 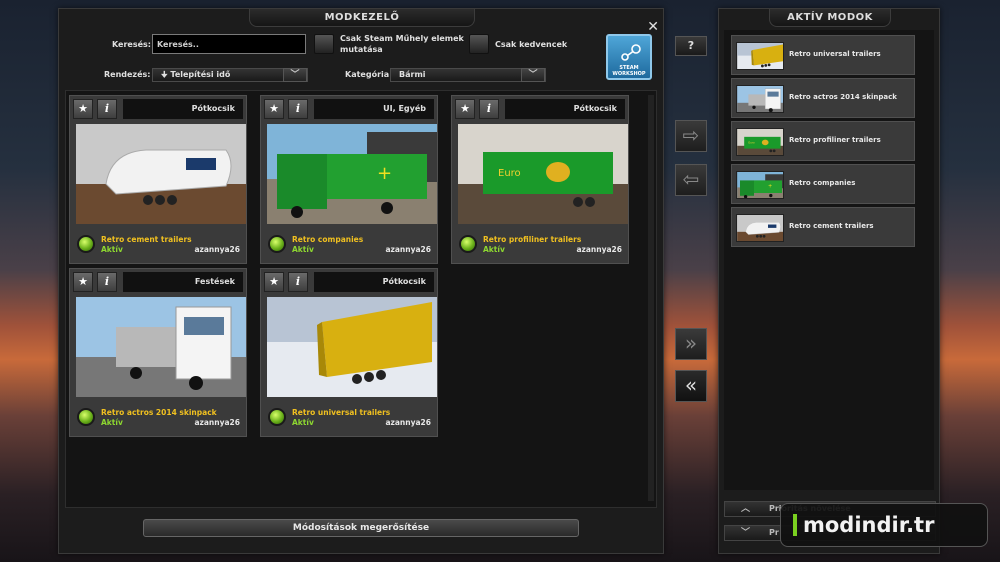 What do you see at coordinates (691, 46) in the screenshot?
I see `help-button: ?` at bounding box center [691, 46].